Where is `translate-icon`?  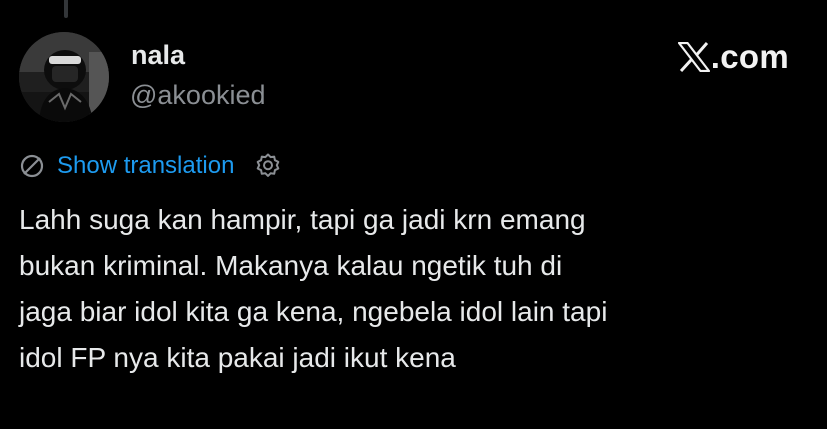
translate-icon is located at coordinates (32, 166).